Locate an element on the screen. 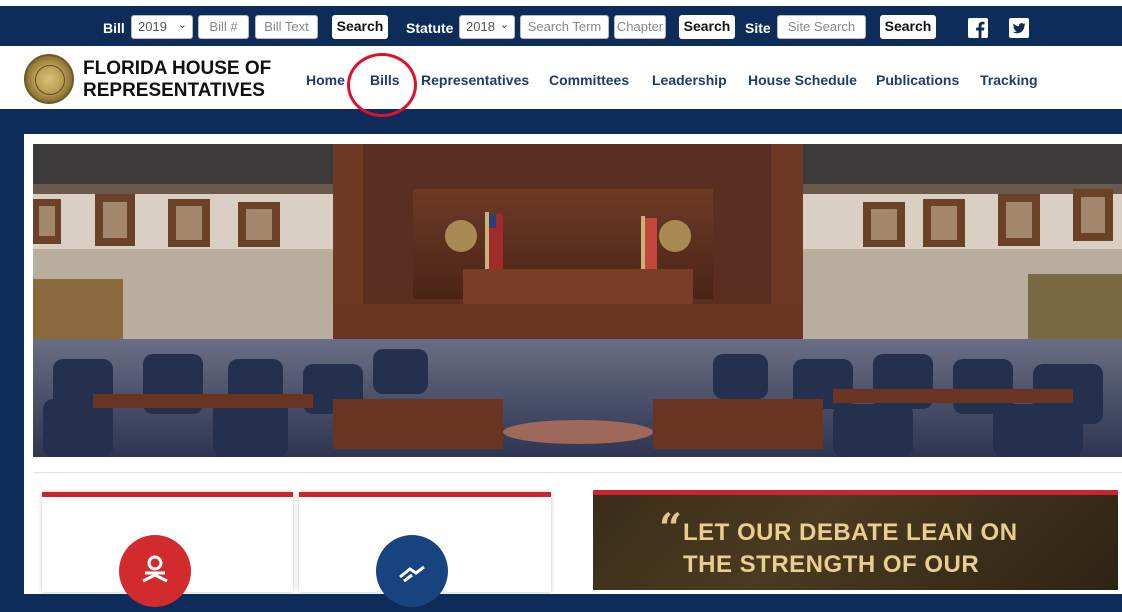 This screenshot has height=612, width=1122. nav-leadership: Leadership is located at coordinates (689, 80).